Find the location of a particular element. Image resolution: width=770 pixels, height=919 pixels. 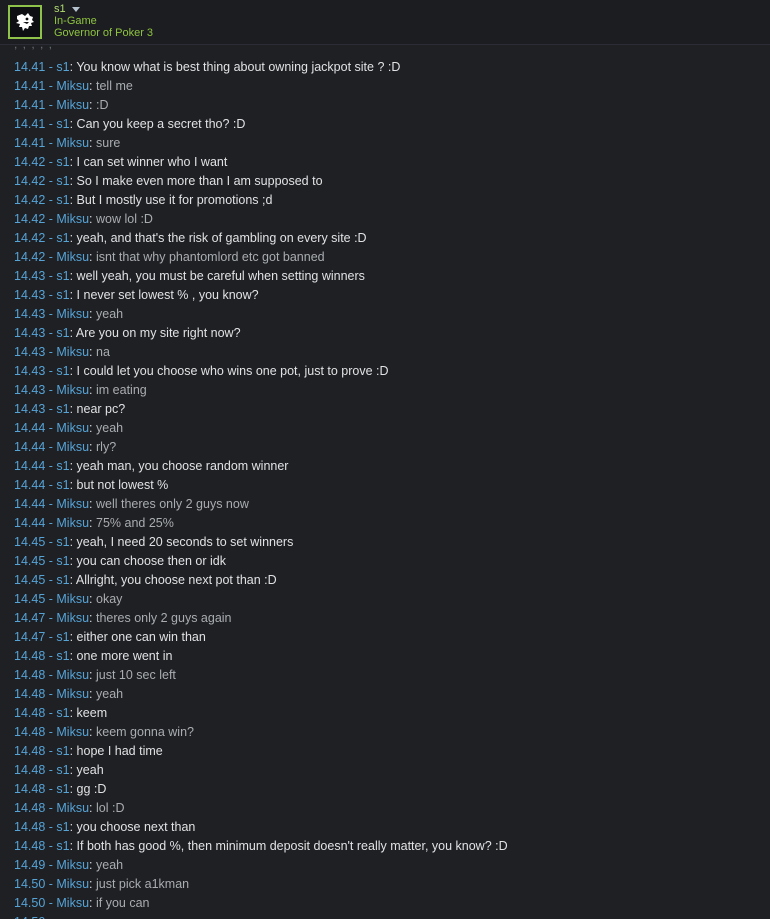

chat-message: 14.43 - s1: near pc? is located at coordinates (261, 409).